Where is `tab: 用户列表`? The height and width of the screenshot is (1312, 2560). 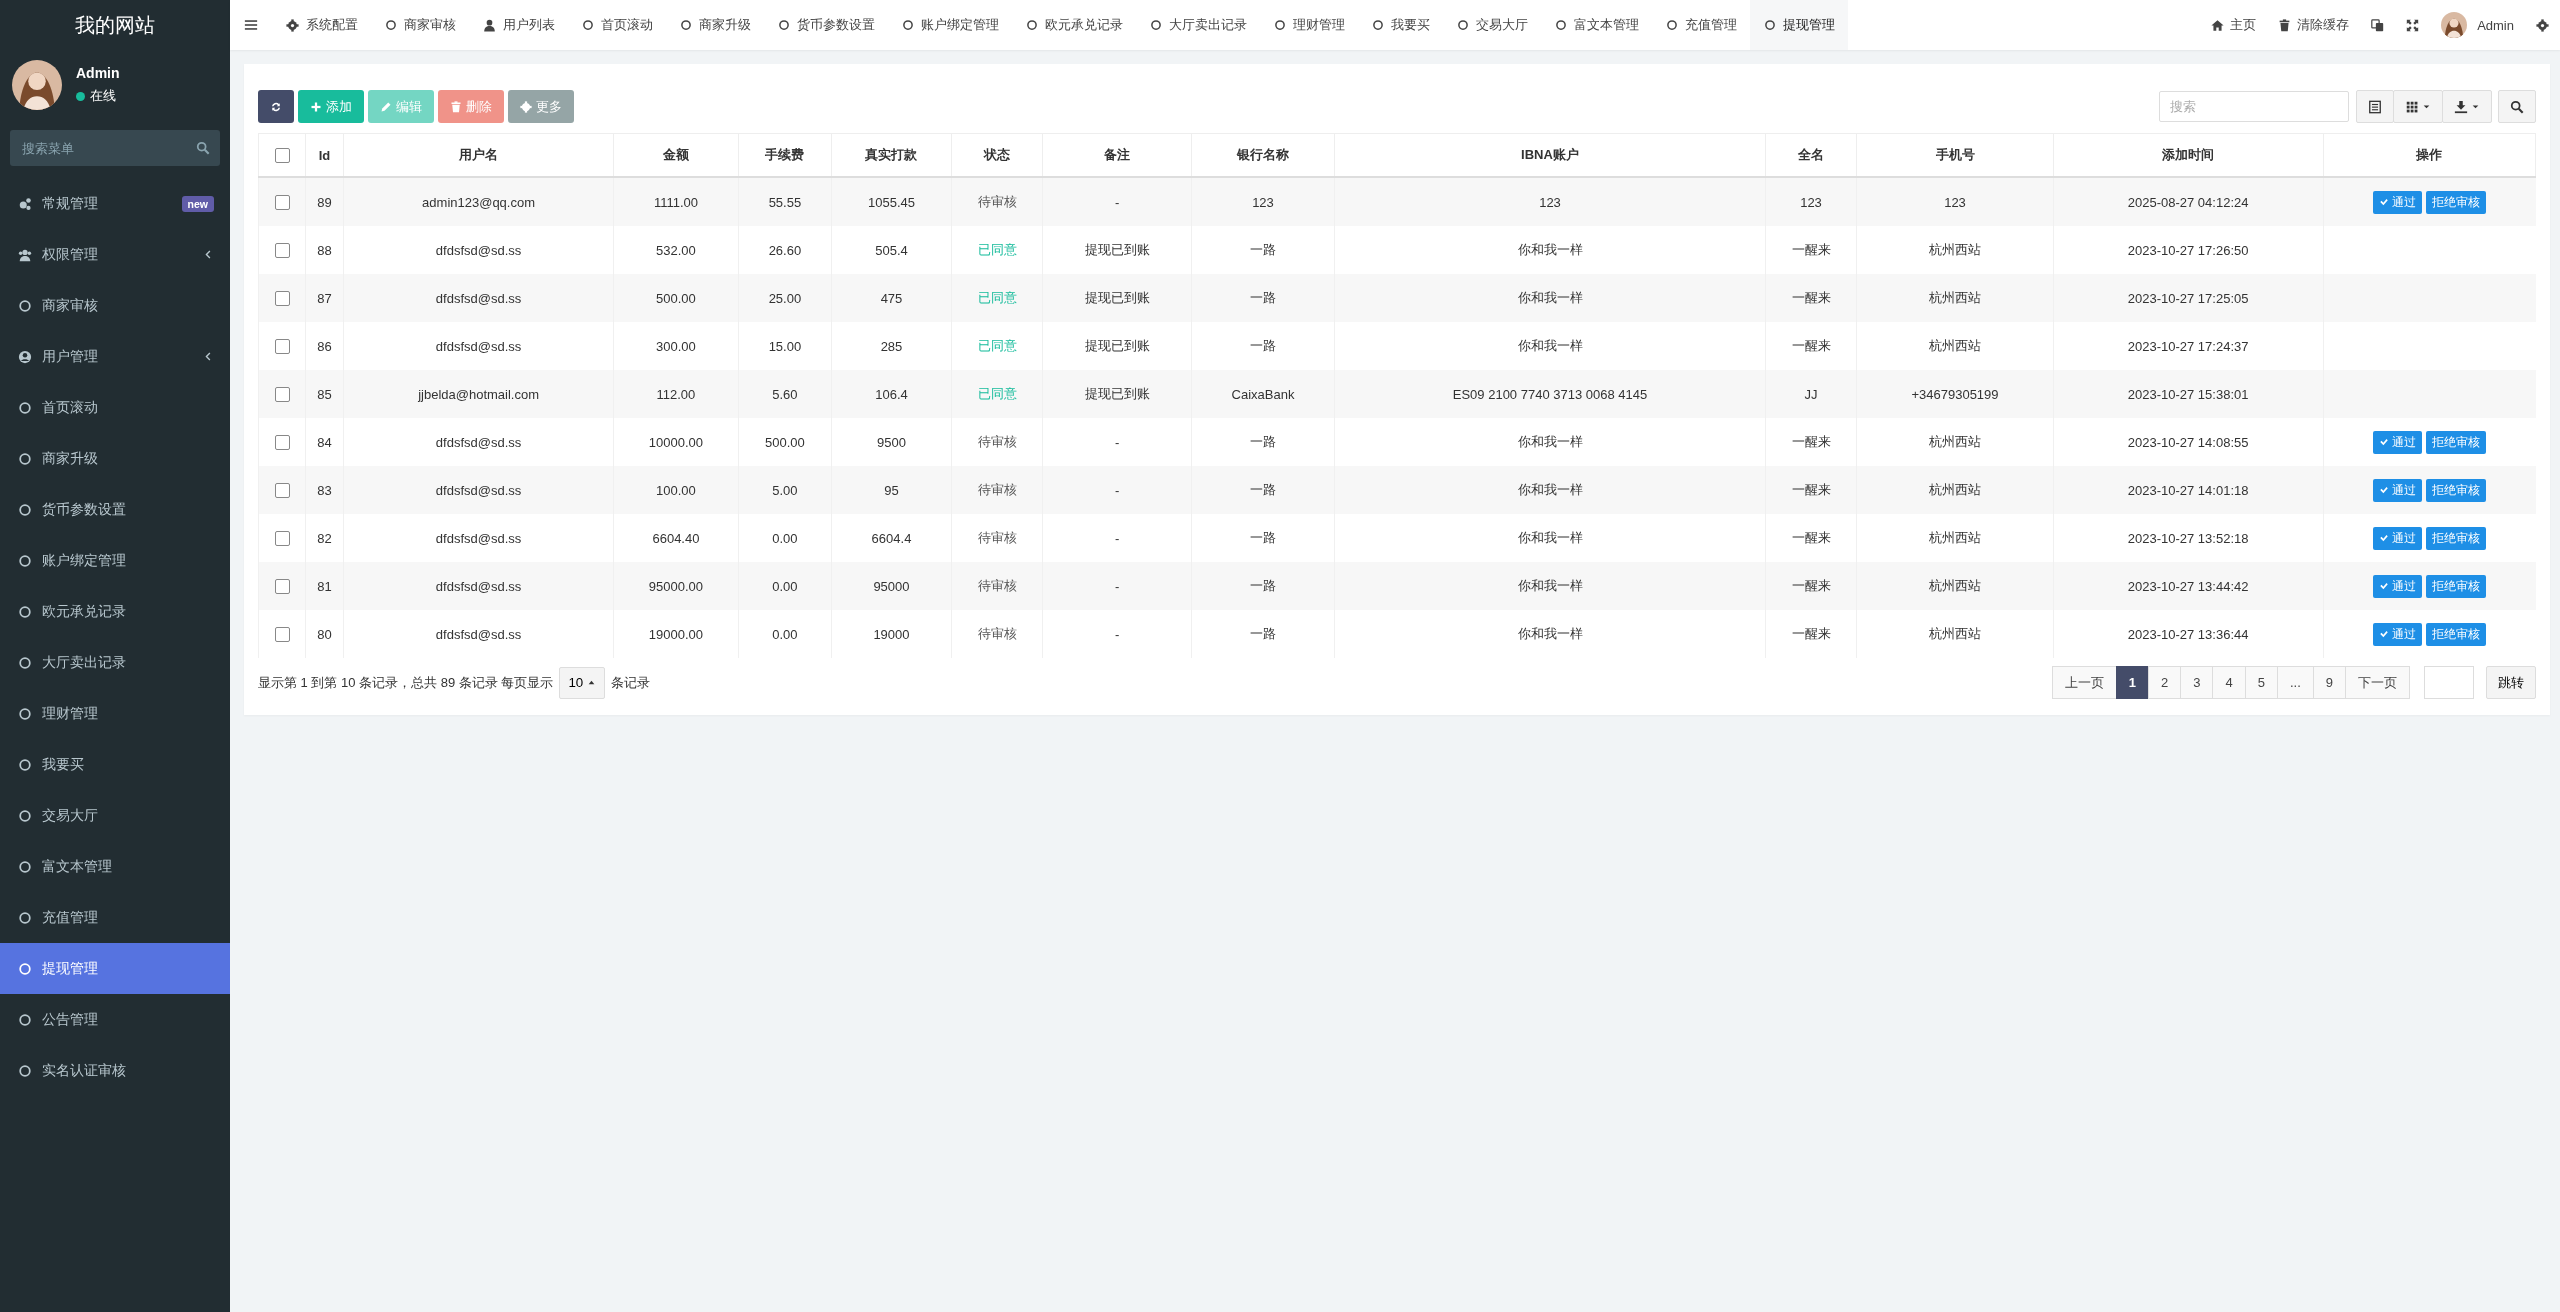 tab: 用户列表 is located at coordinates (518, 25).